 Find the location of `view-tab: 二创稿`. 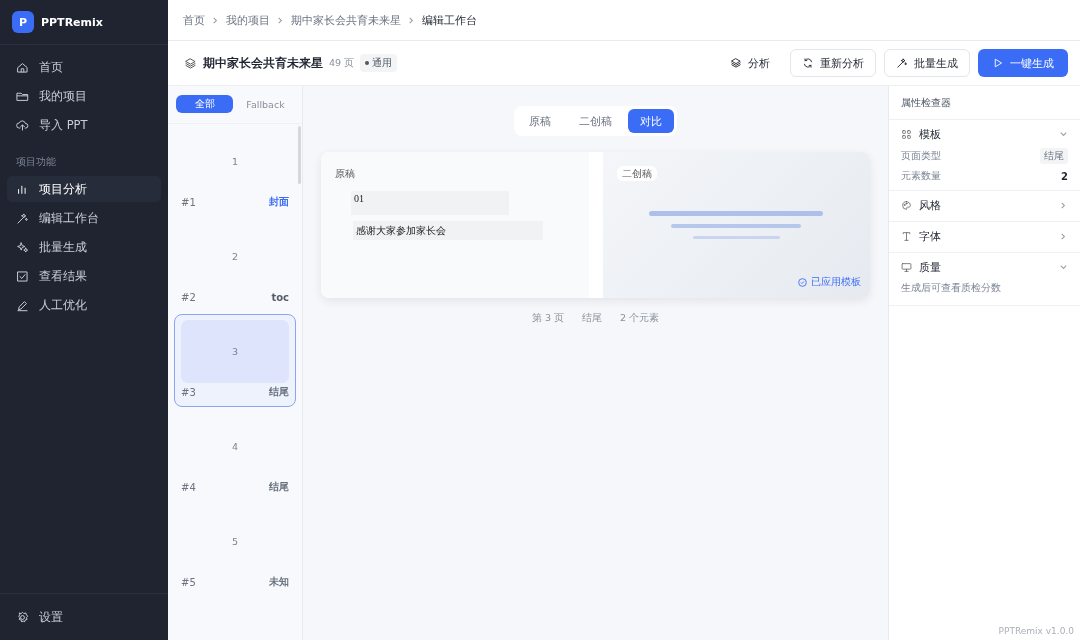

view-tab: 二创稿 is located at coordinates (595, 121).